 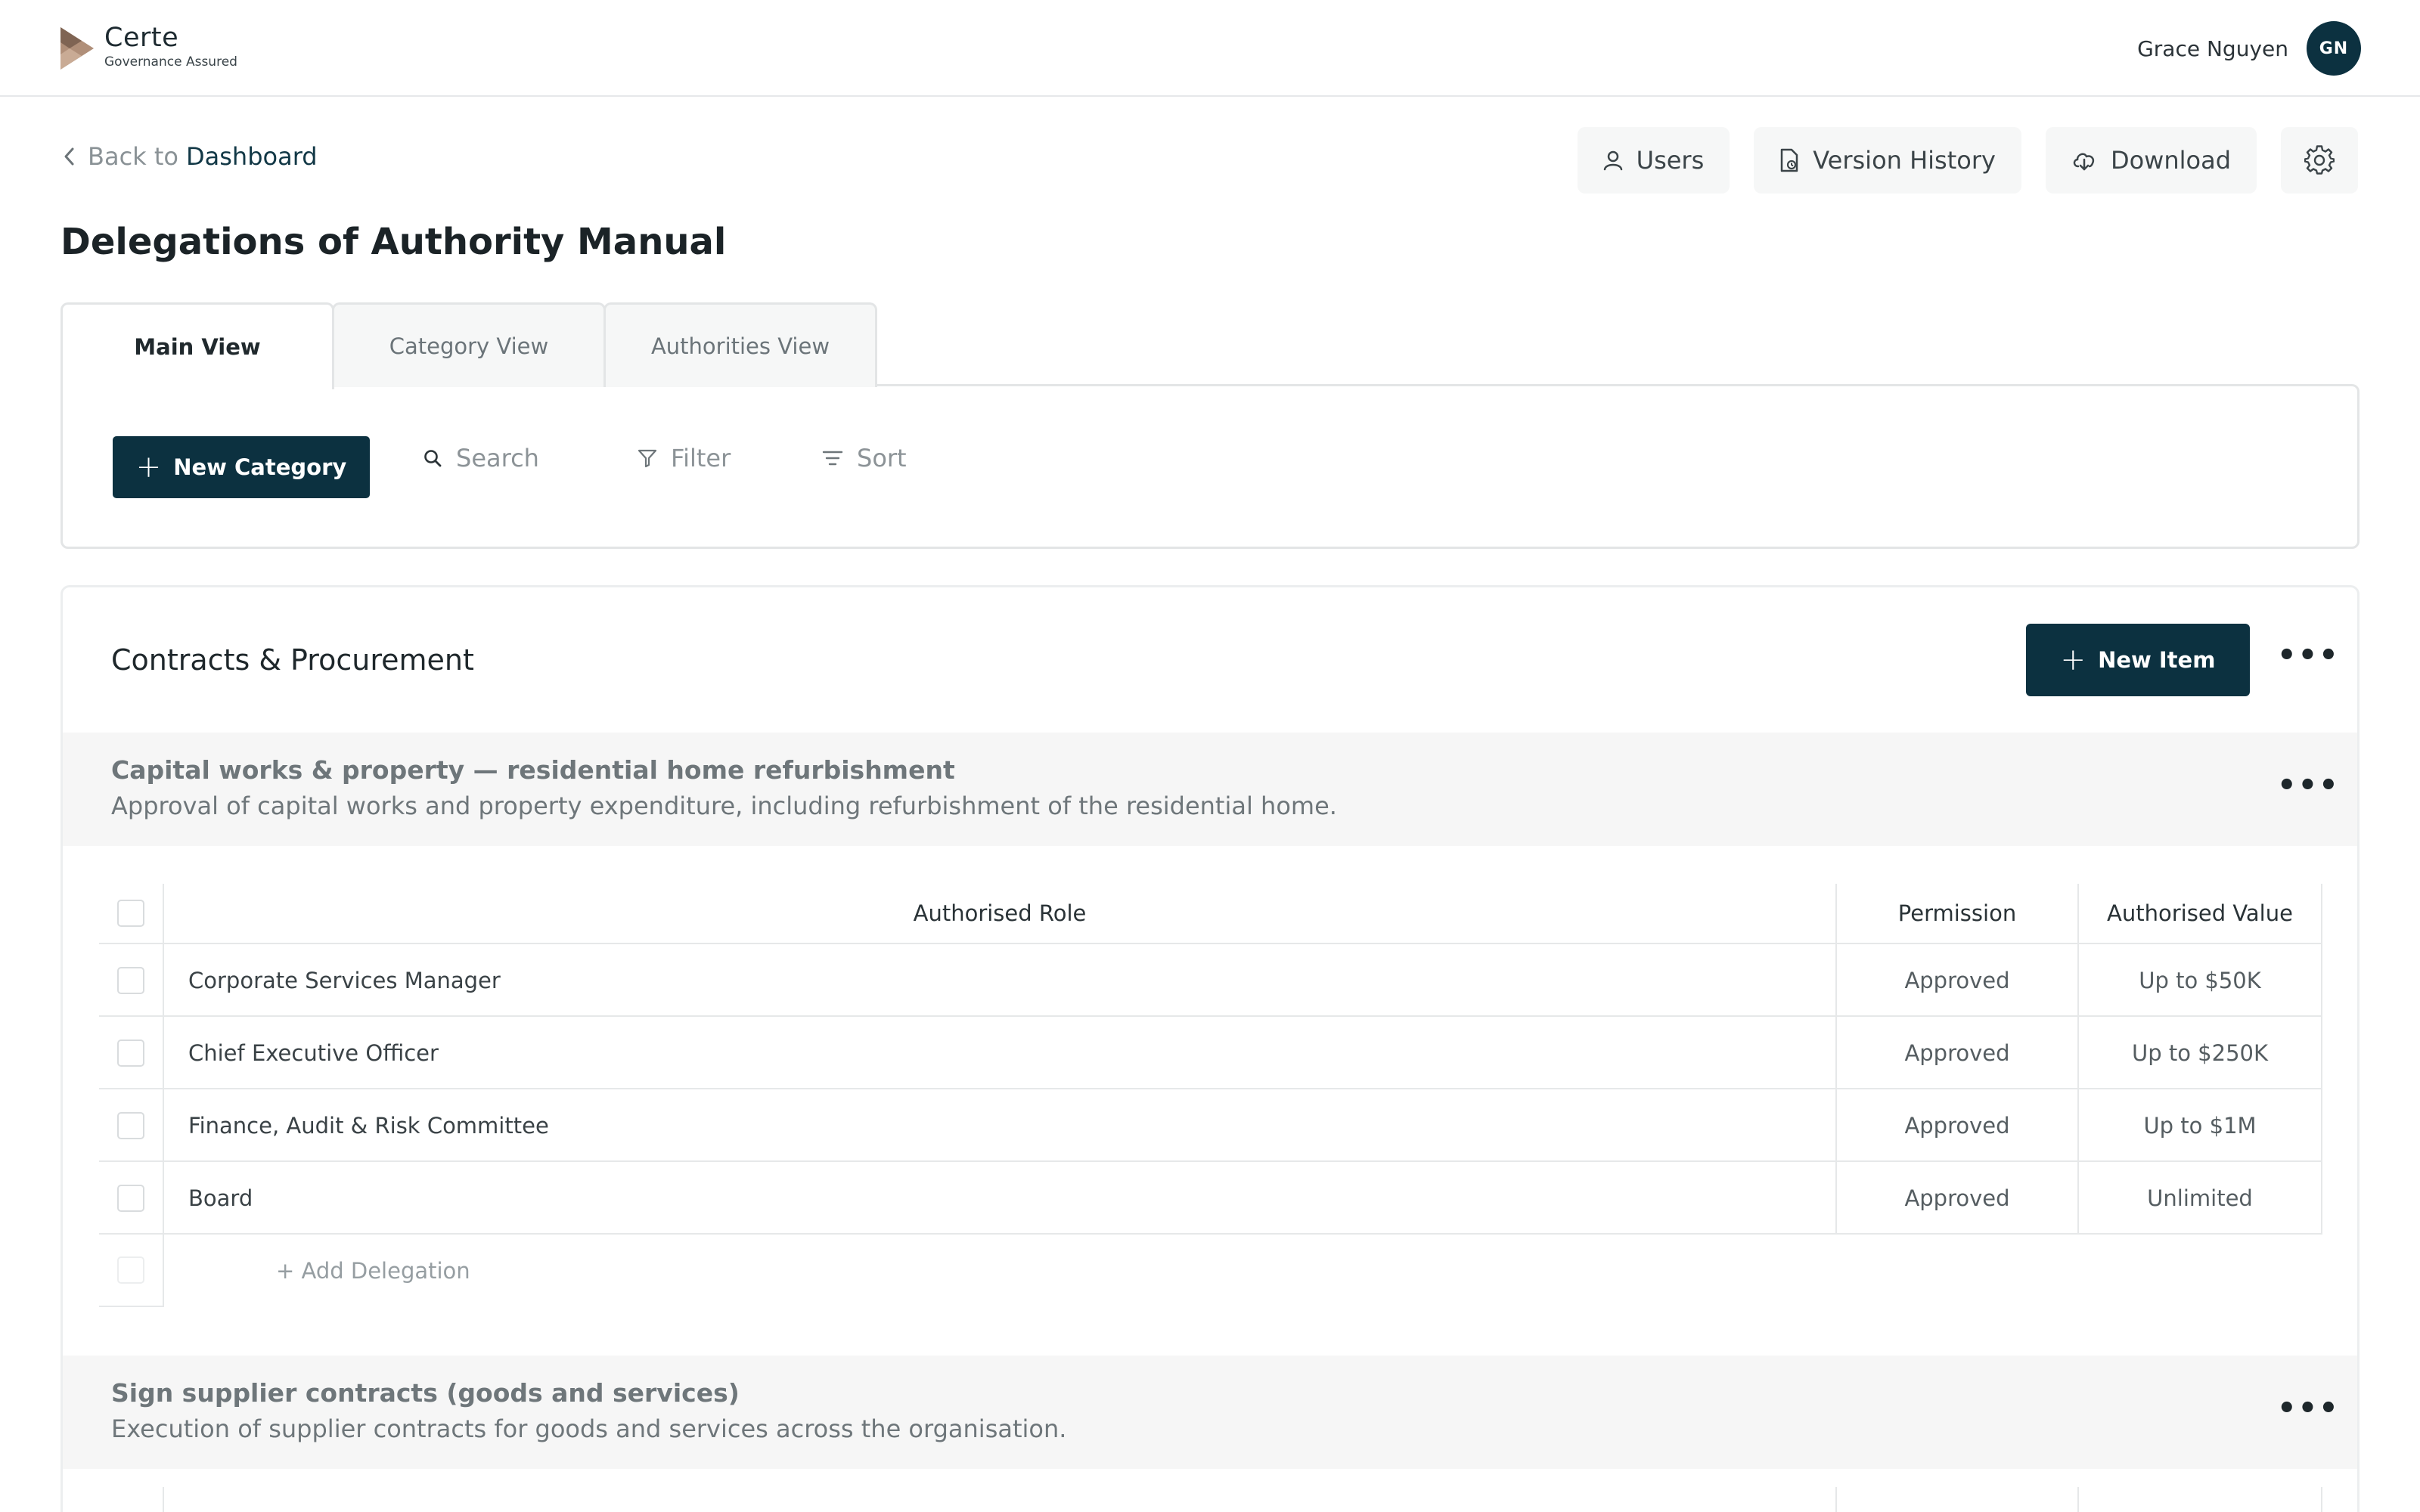 I want to click on user-icon, so click(x=1612, y=160).